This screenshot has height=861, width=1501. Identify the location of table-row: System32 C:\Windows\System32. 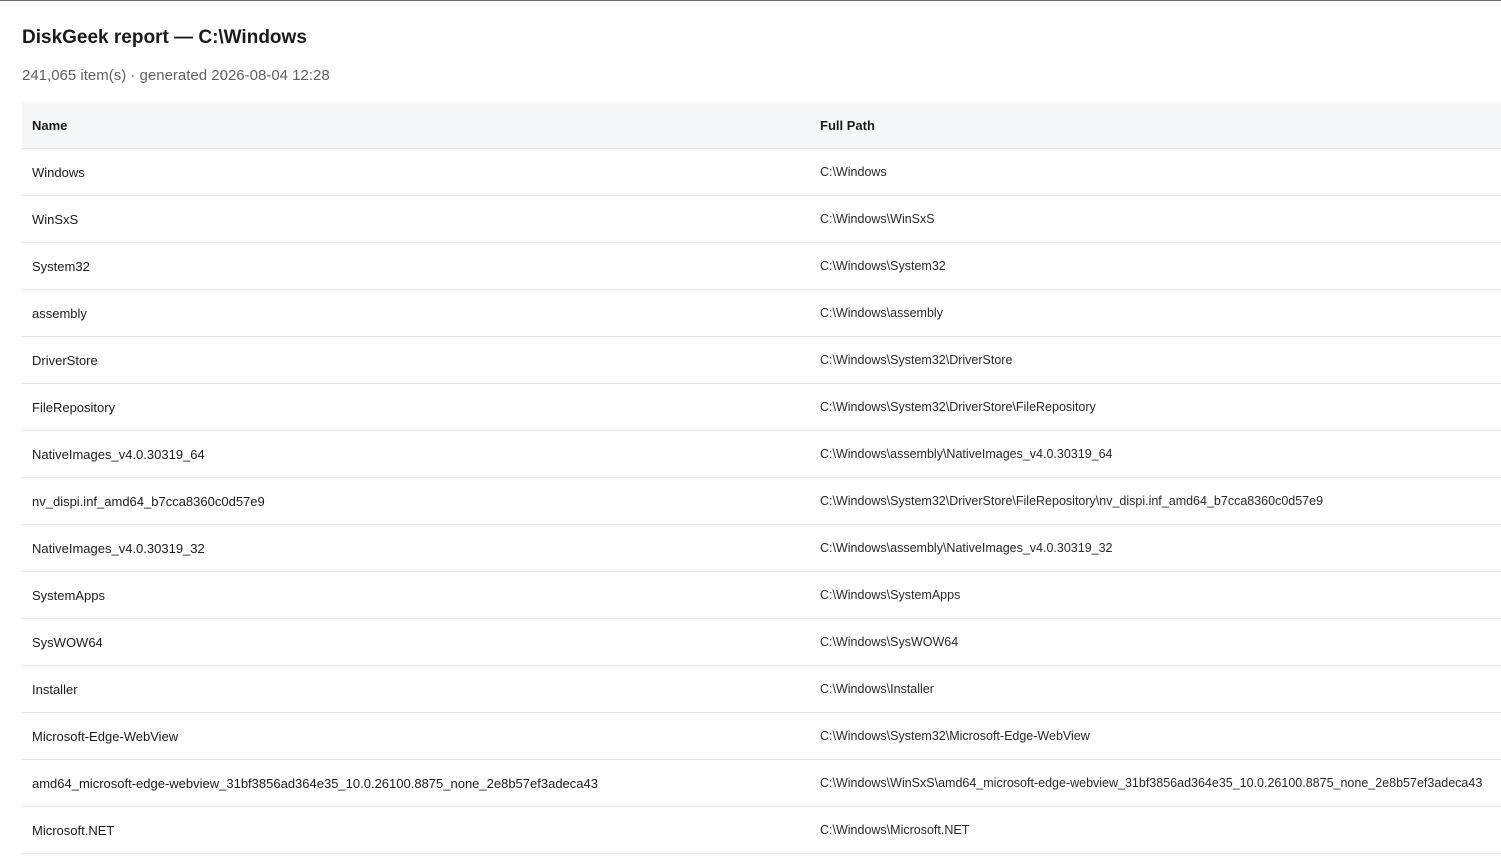
(761, 266).